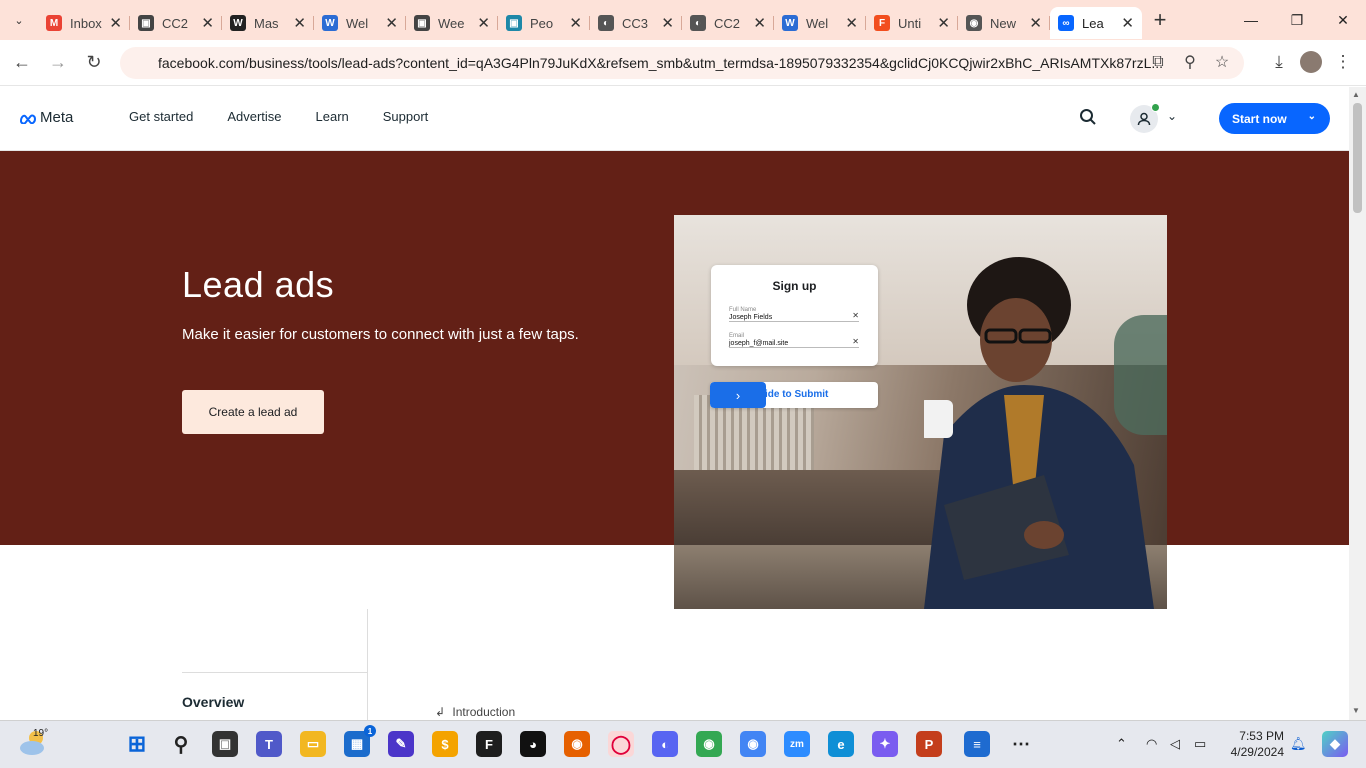  I want to click on browser-tab: ▣ CC2 ✕, so click(176, 23).